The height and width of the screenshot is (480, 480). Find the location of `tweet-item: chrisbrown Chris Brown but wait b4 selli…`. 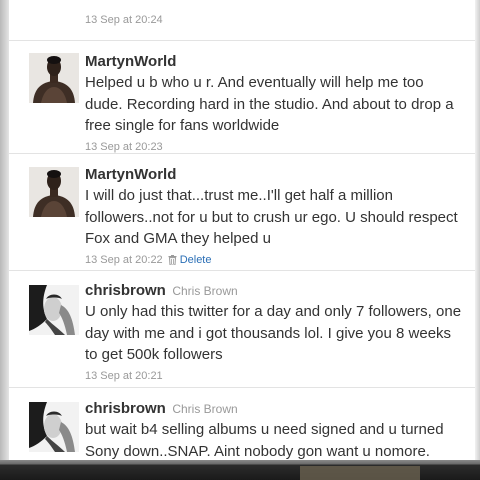

tweet-item: chrisbrown Chris Brown but wait b4 selli… is located at coordinates (242, 423).